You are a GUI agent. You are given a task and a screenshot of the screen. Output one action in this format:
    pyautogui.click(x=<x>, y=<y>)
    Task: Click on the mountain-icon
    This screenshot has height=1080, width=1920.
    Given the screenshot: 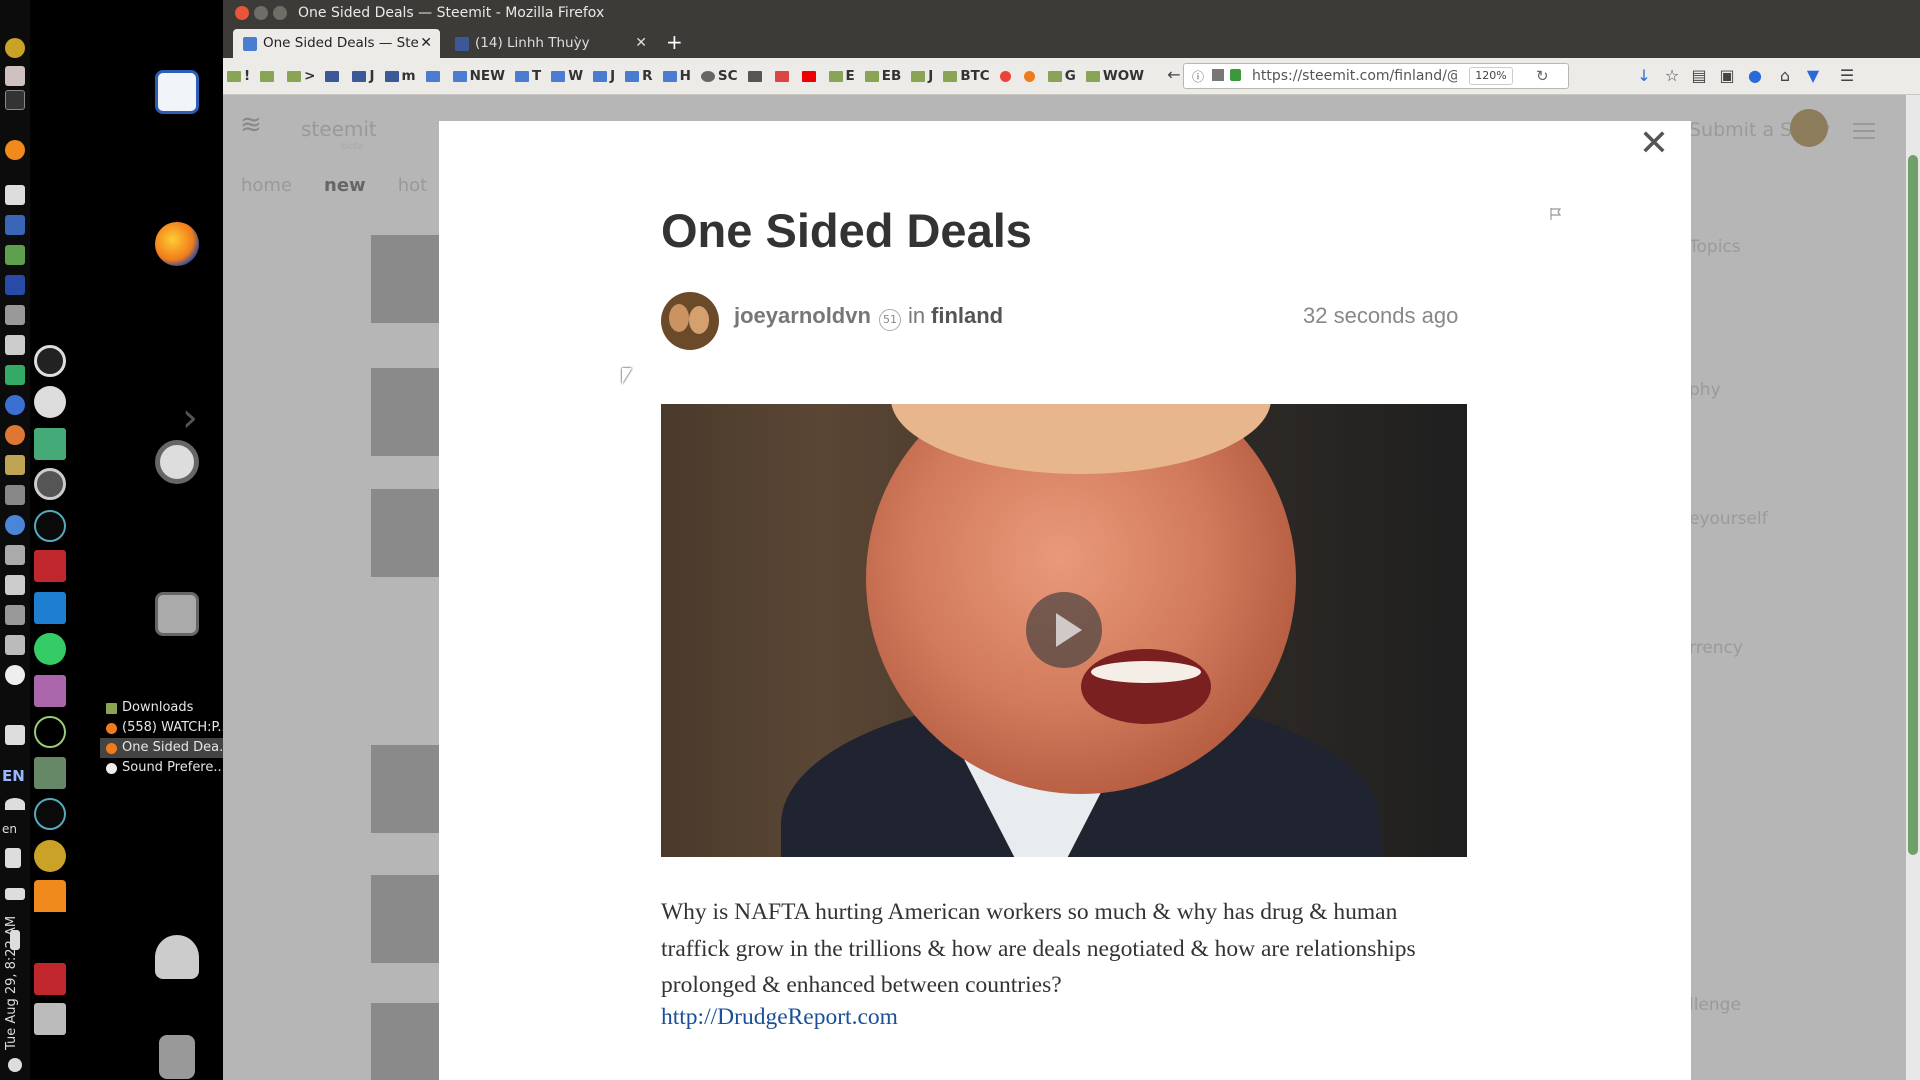 What is the action you would take?
    pyautogui.click(x=50, y=608)
    